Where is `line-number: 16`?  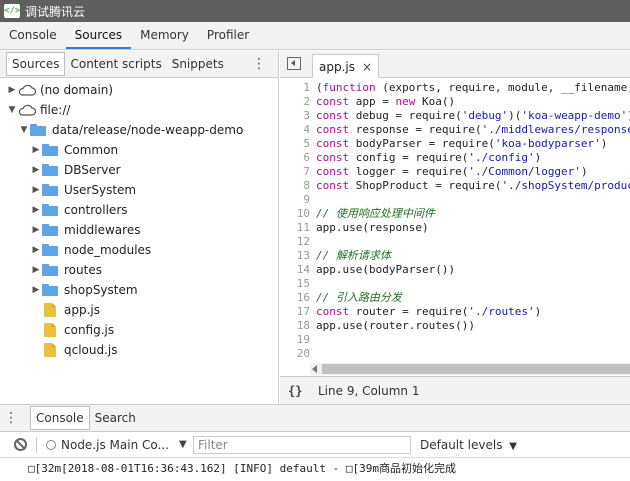 line-number: 16 is located at coordinates (295, 298).